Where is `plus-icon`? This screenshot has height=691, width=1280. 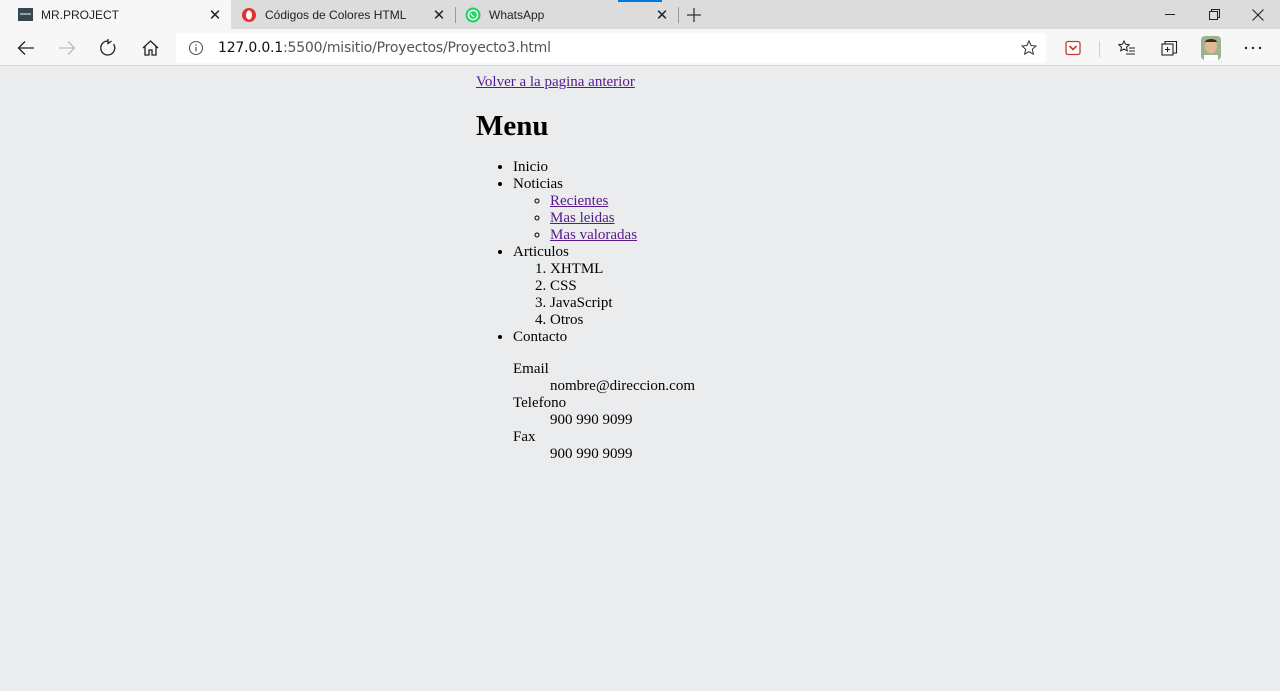 plus-icon is located at coordinates (694, 15).